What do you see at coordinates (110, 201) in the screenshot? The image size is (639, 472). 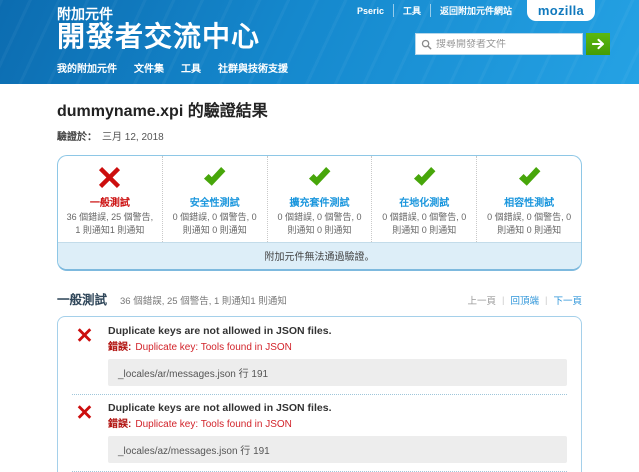 I see `suite-general-link: 一般測試` at bounding box center [110, 201].